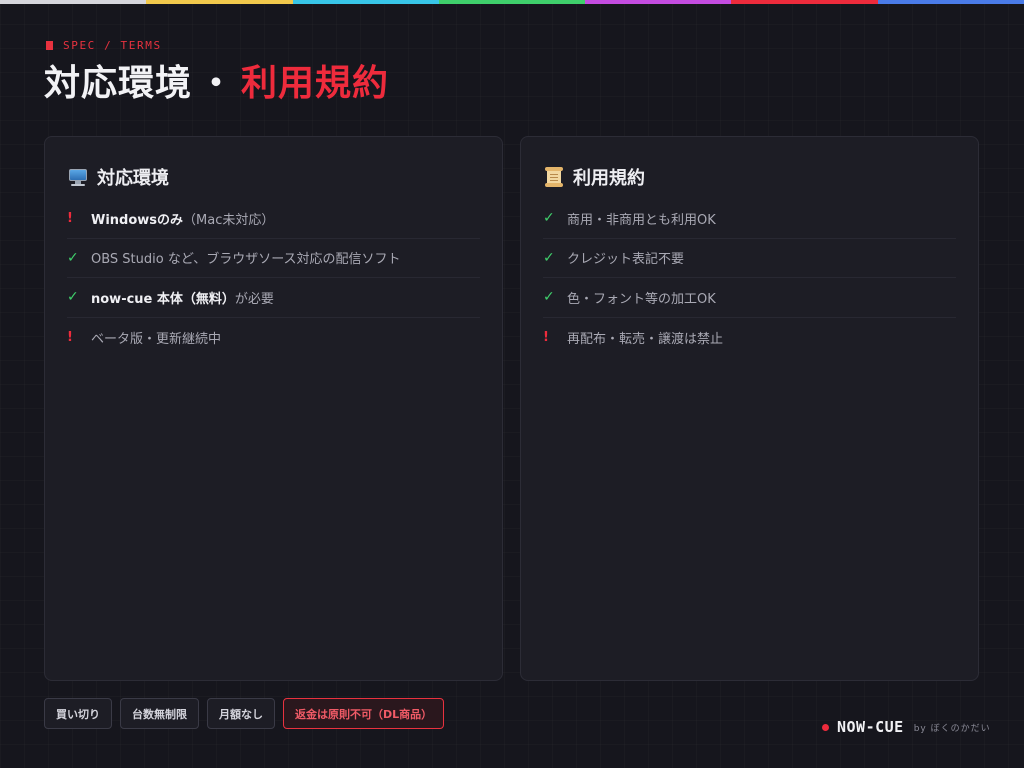 The width and height of the screenshot is (1024, 768). I want to click on item-text: ベータ版・更新継続中, so click(156, 339).